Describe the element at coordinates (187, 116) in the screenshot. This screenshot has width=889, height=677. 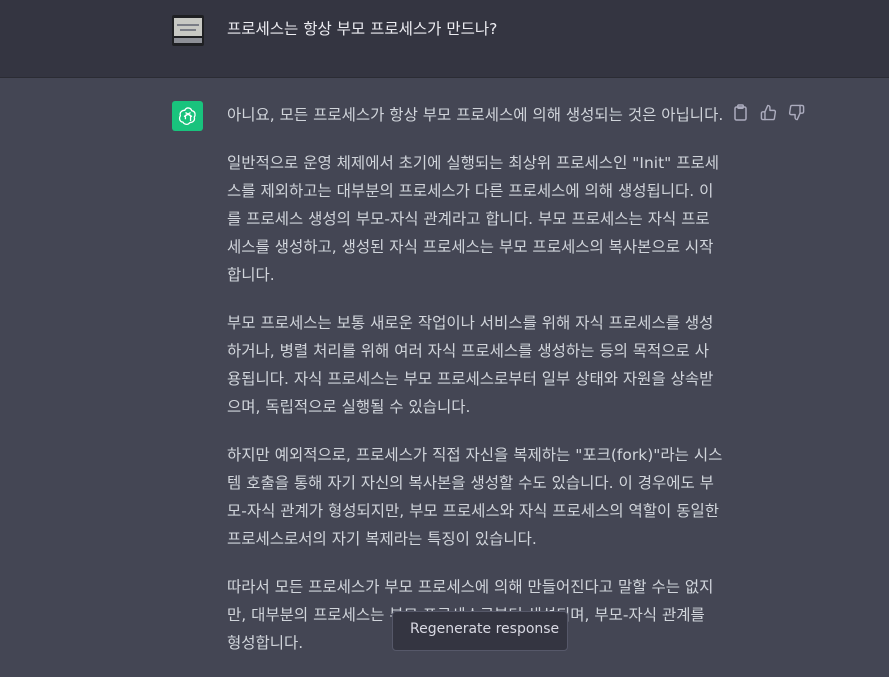
I see `chatgpt-logo-icon` at that location.